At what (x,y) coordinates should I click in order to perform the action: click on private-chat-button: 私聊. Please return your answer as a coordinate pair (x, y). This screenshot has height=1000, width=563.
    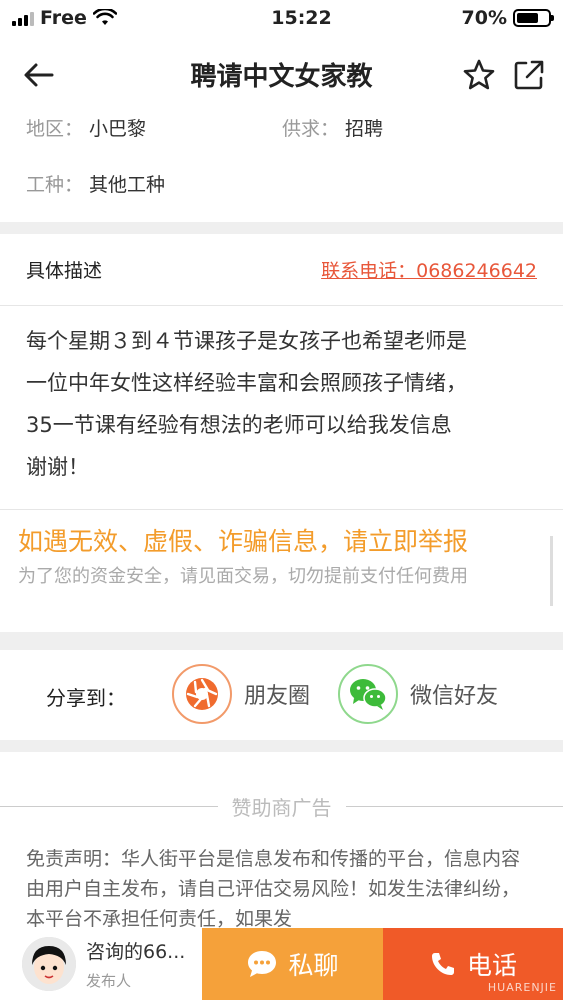
    Looking at the image, I should click on (292, 964).